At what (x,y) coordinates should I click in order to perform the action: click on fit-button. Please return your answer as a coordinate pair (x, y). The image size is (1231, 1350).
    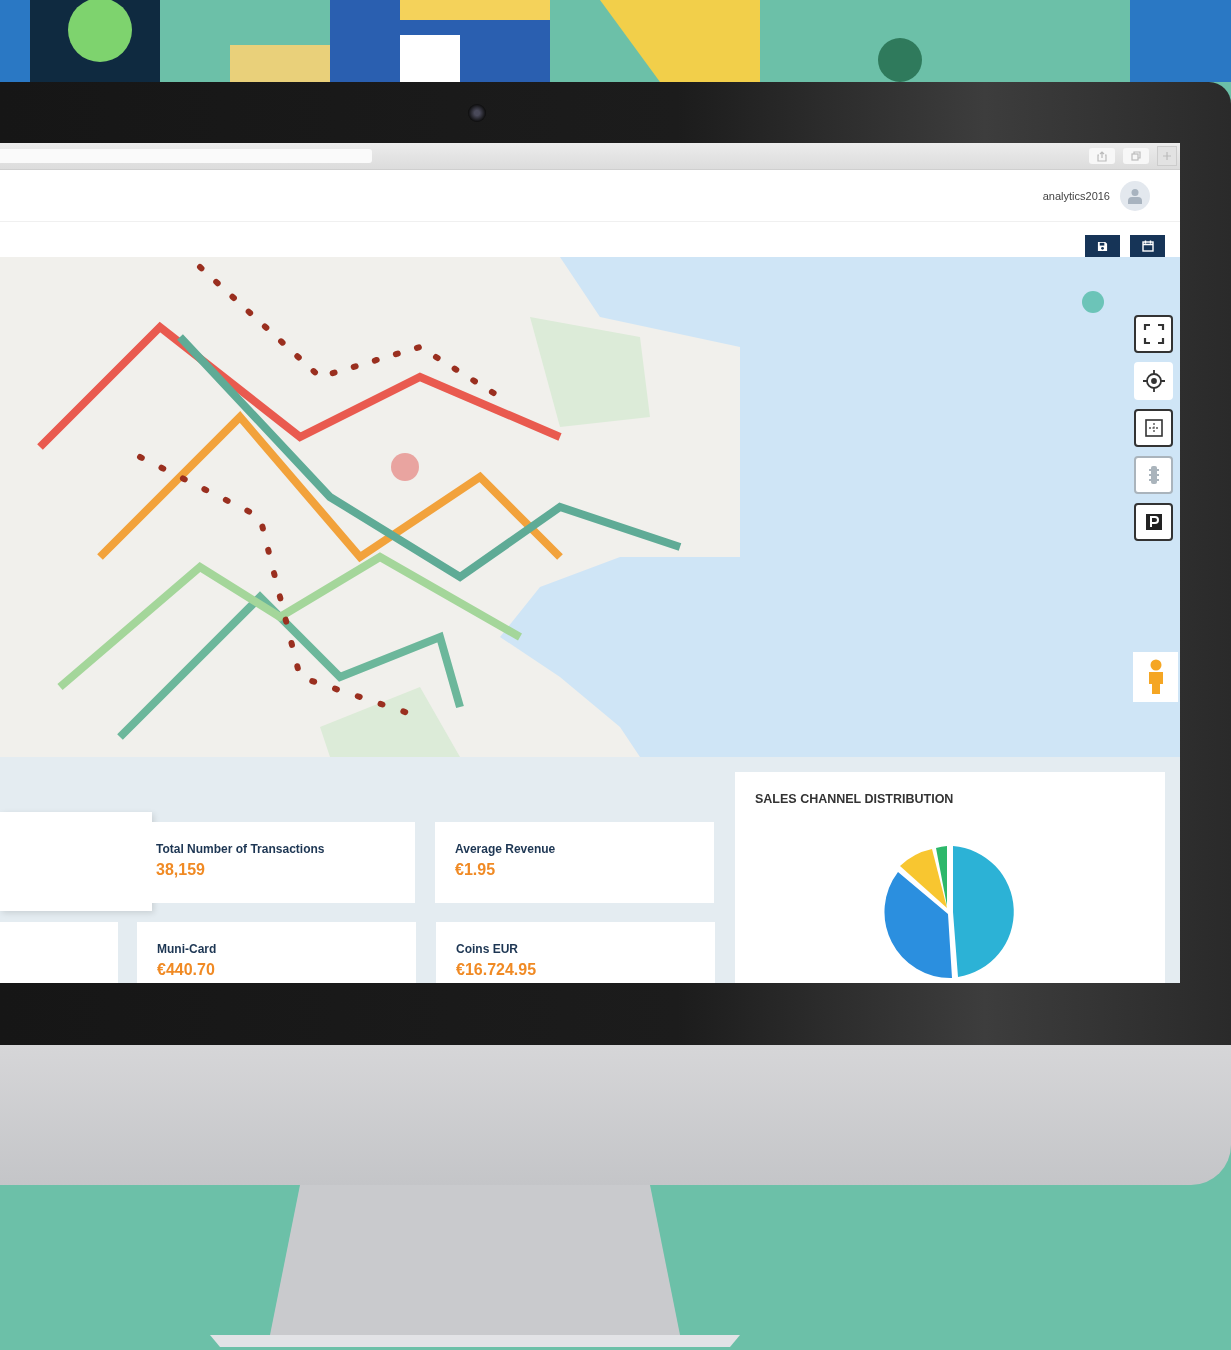
    Looking at the image, I should click on (1153, 428).